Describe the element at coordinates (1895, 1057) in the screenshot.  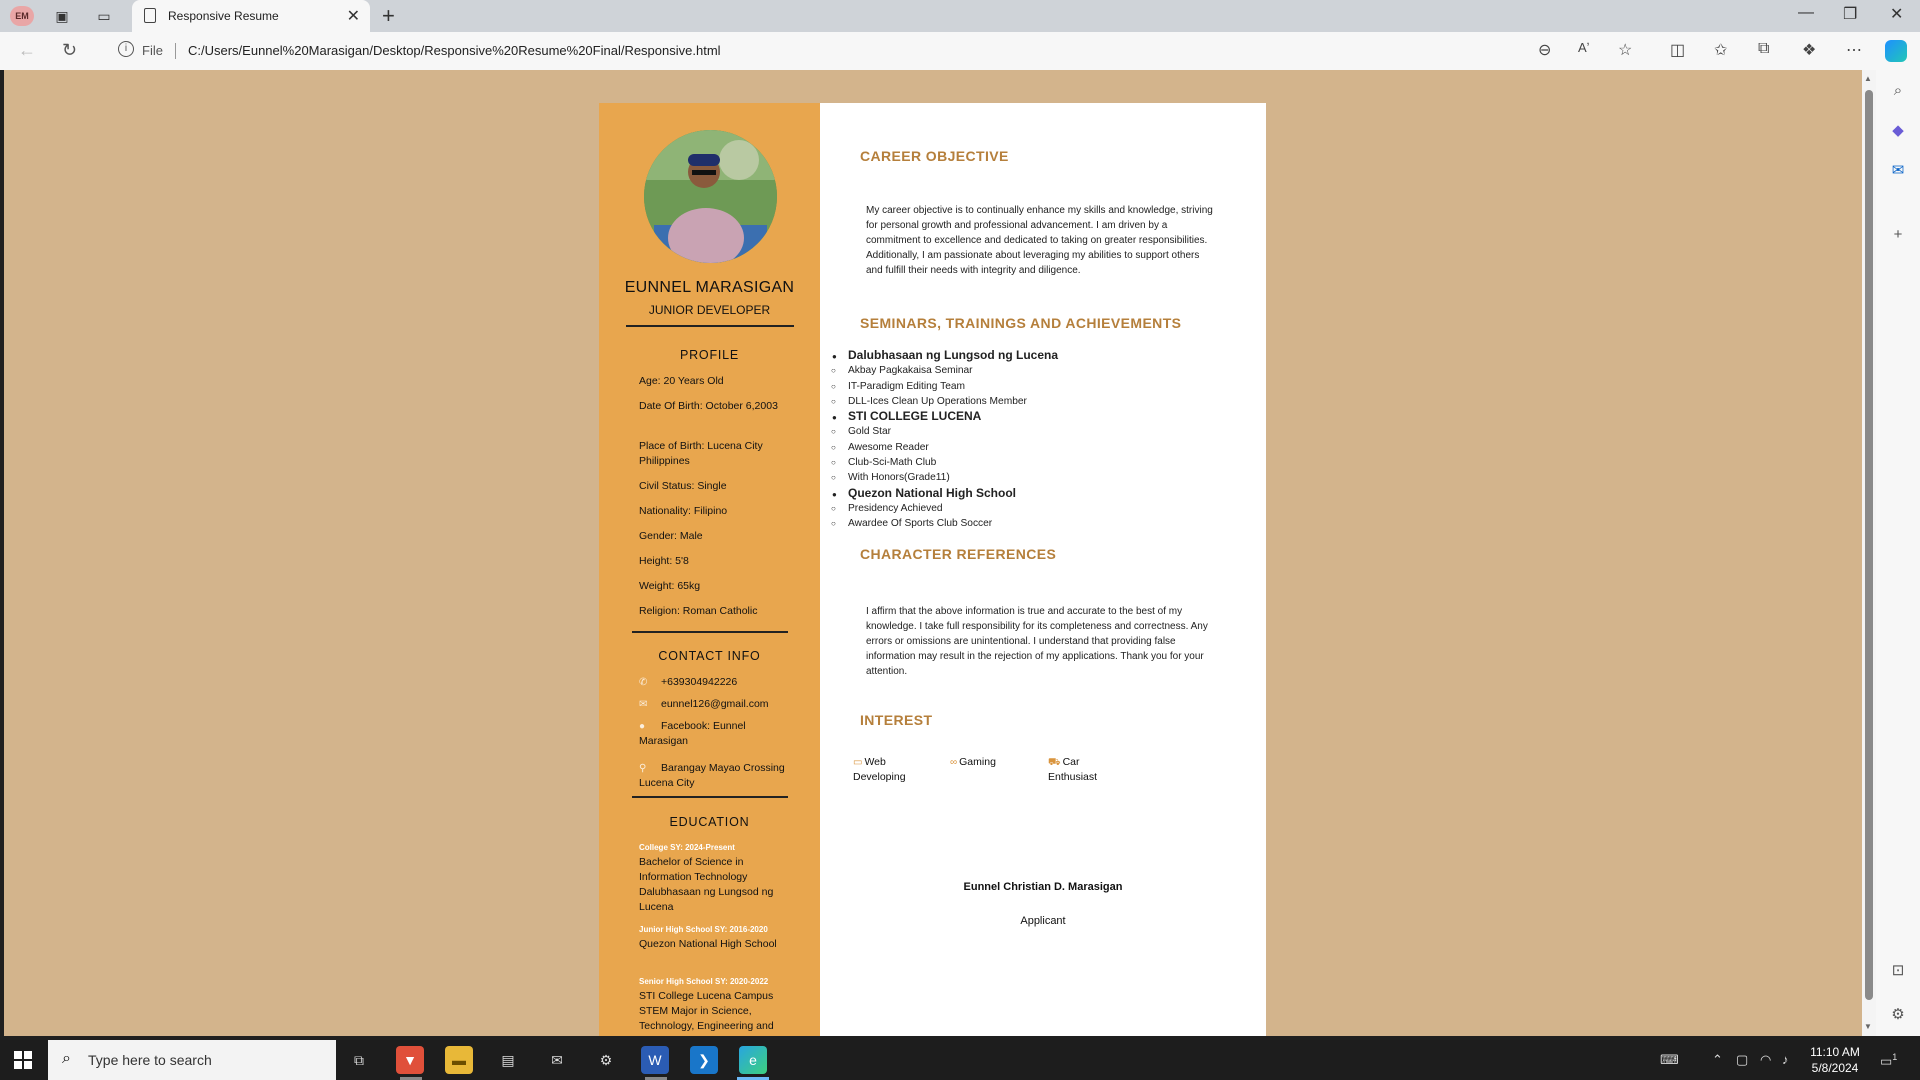
I see `notification-count: 1` at that location.